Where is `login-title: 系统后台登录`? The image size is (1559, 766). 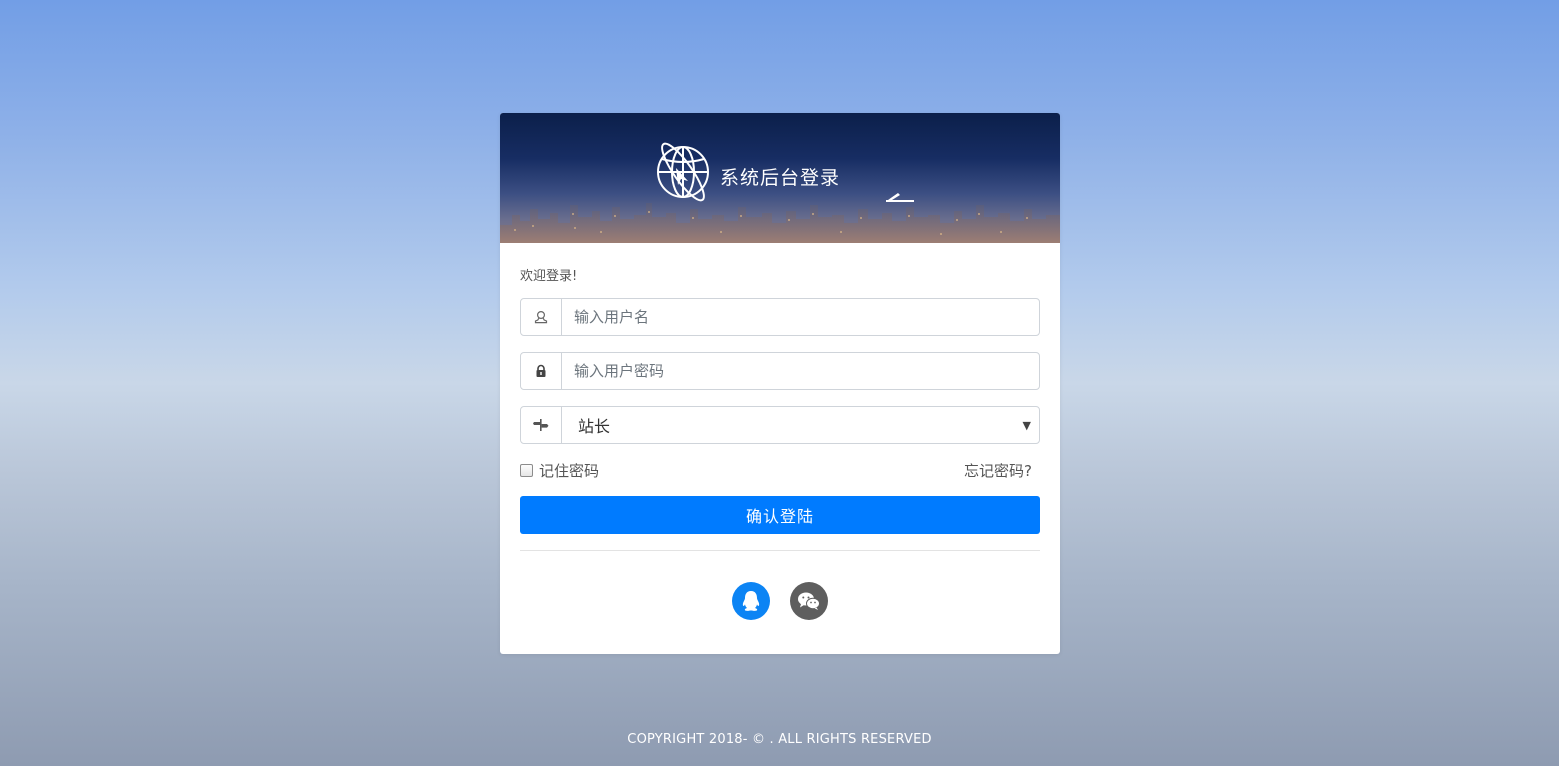 login-title: 系统后台登录 is located at coordinates (780, 178).